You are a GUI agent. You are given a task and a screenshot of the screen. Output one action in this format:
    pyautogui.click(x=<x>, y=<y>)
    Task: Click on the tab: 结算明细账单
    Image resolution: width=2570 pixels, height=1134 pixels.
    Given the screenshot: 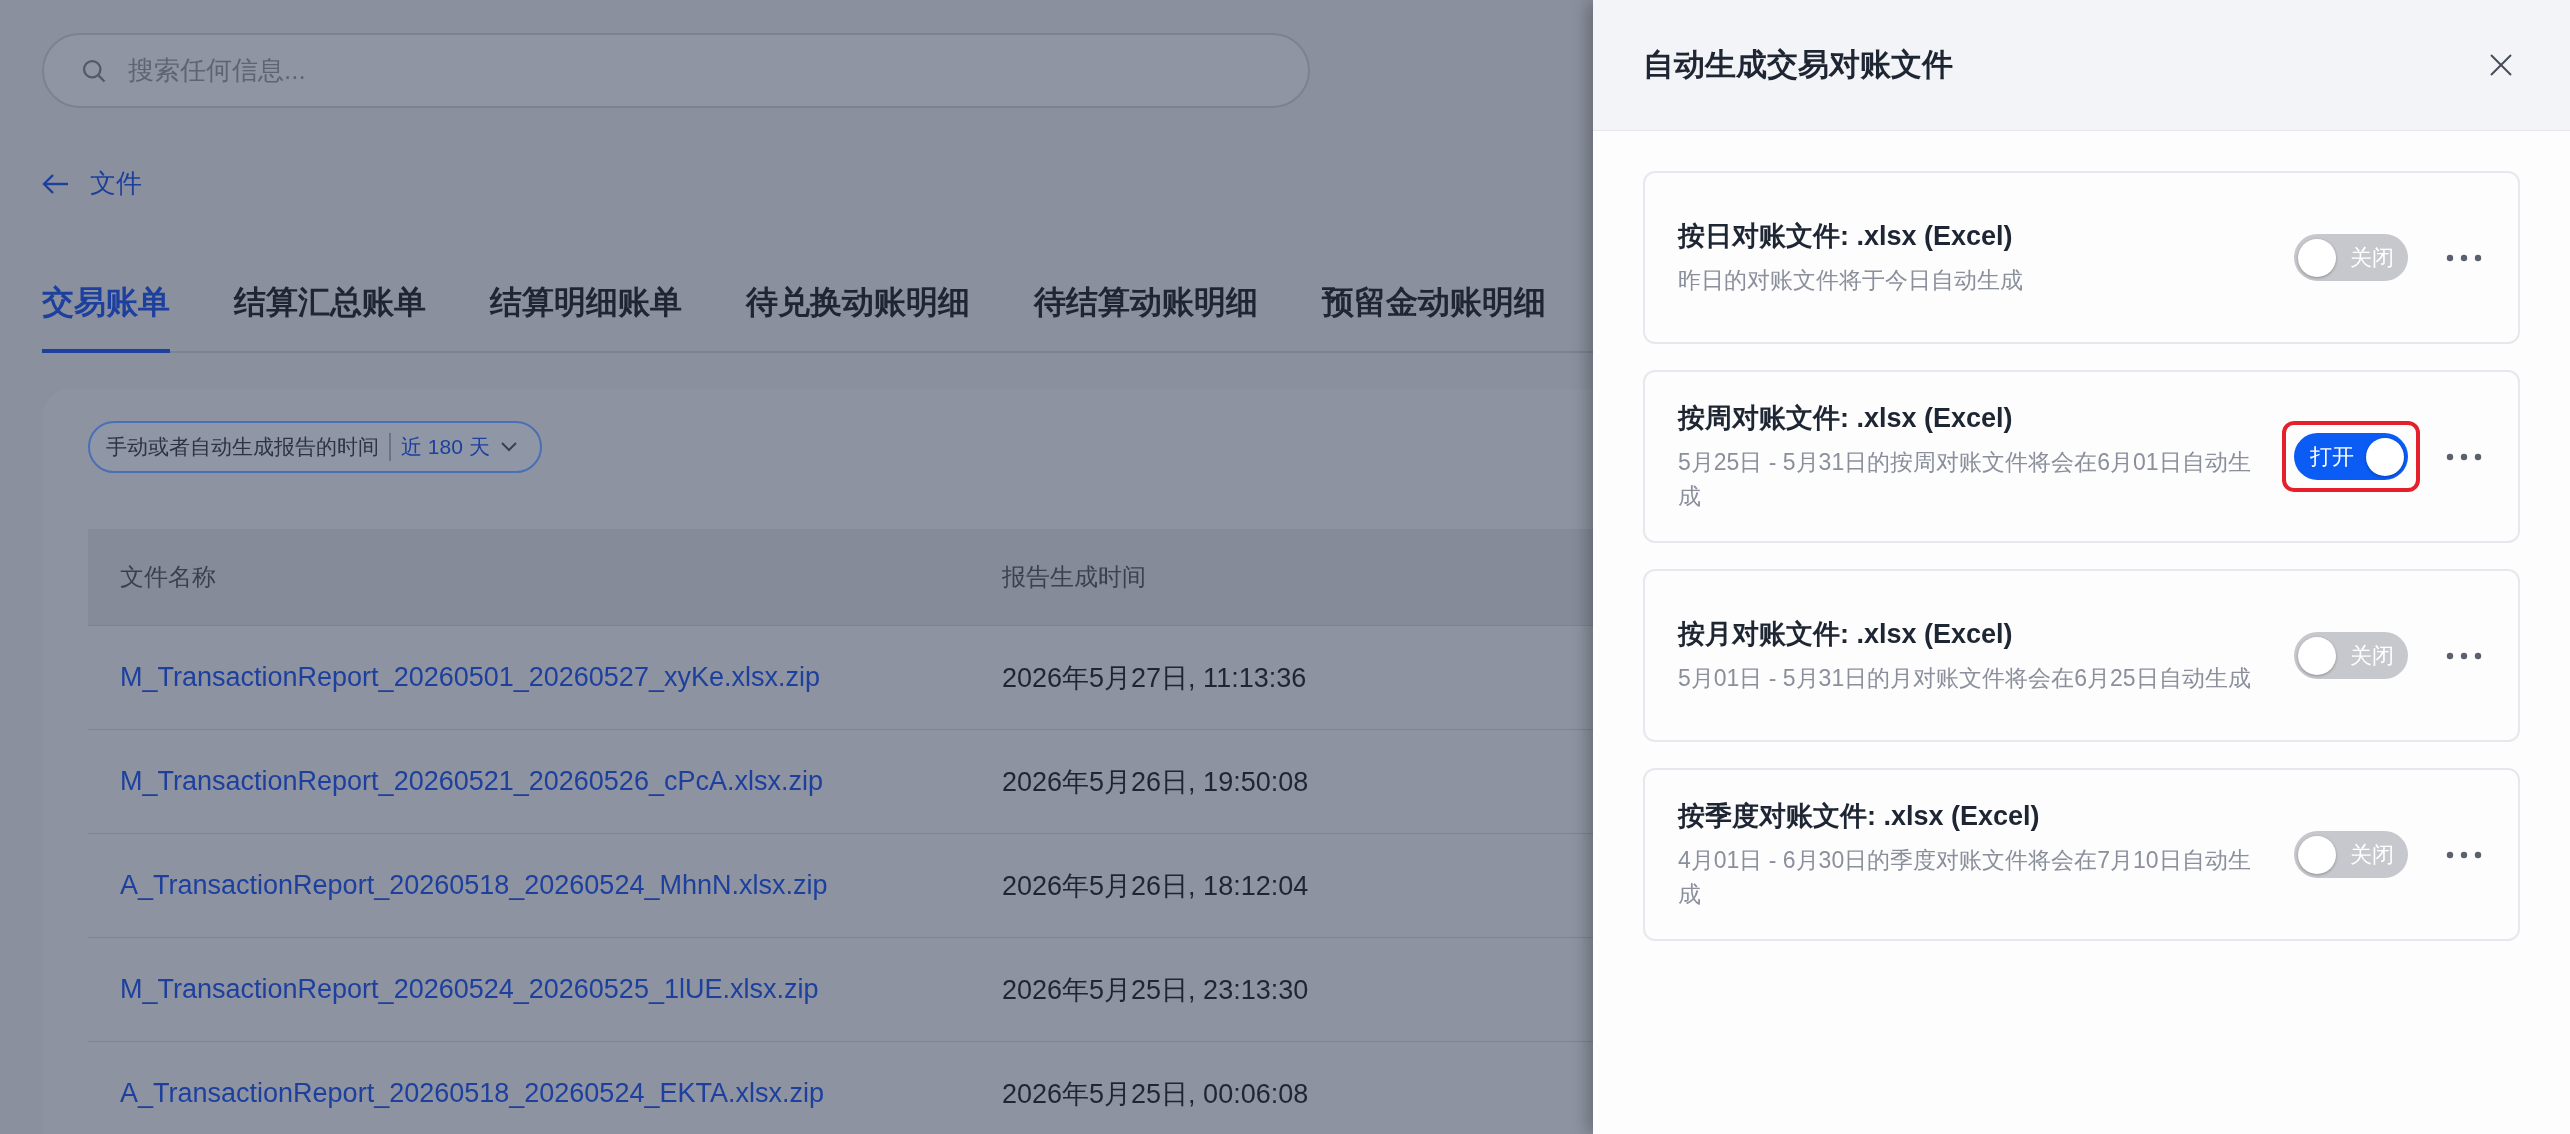 What is the action you would take?
    pyautogui.click(x=586, y=317)
    